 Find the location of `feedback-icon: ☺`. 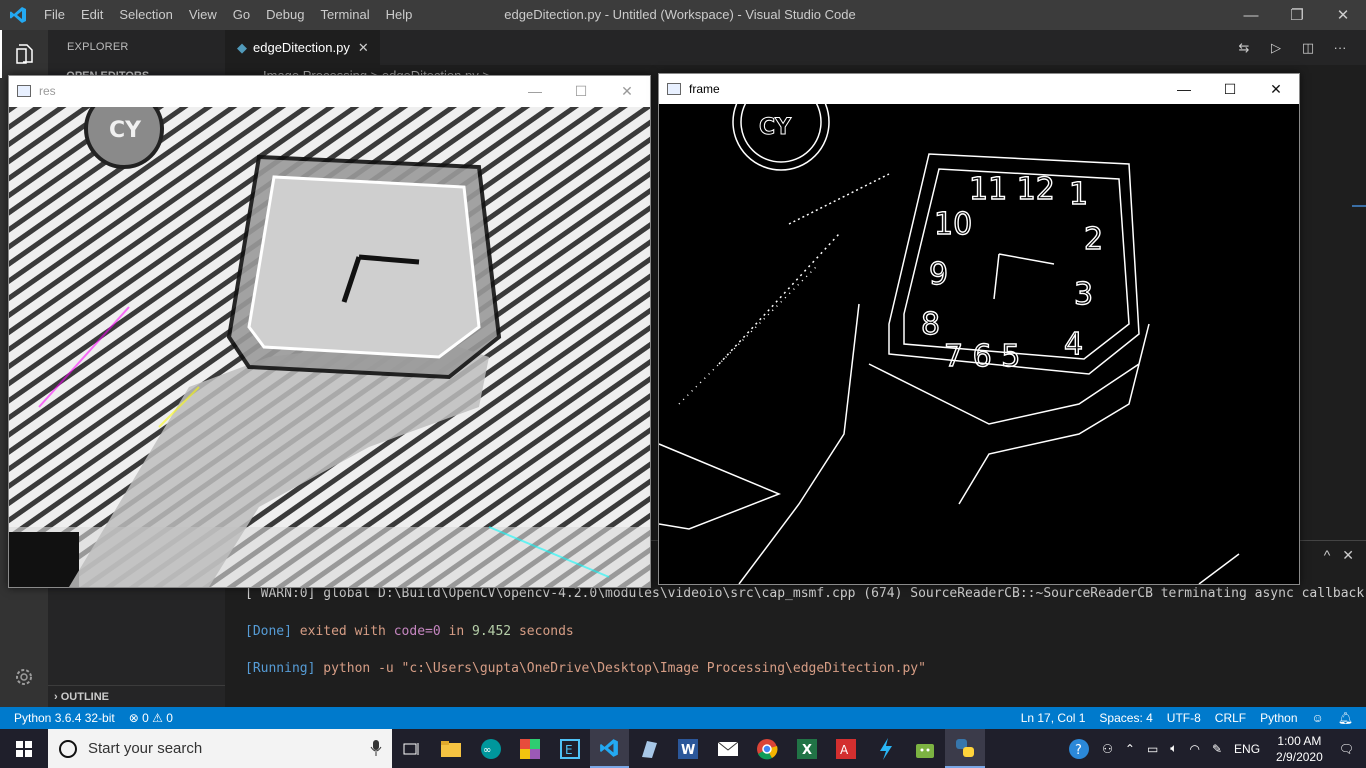

feedback-icon: ☺ is located at coordinates (1318, 718).